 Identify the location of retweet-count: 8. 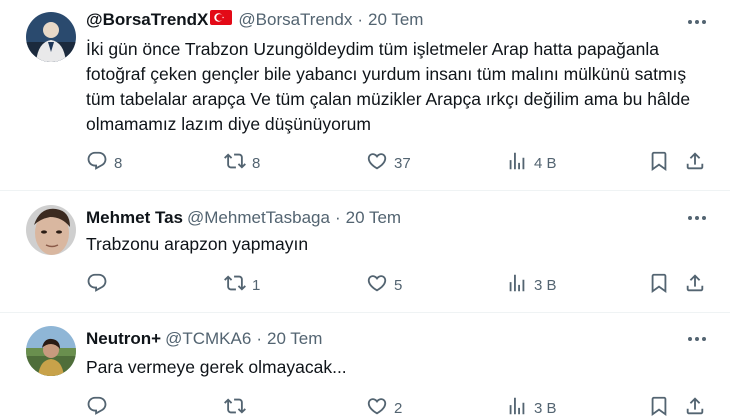
(256, 163).